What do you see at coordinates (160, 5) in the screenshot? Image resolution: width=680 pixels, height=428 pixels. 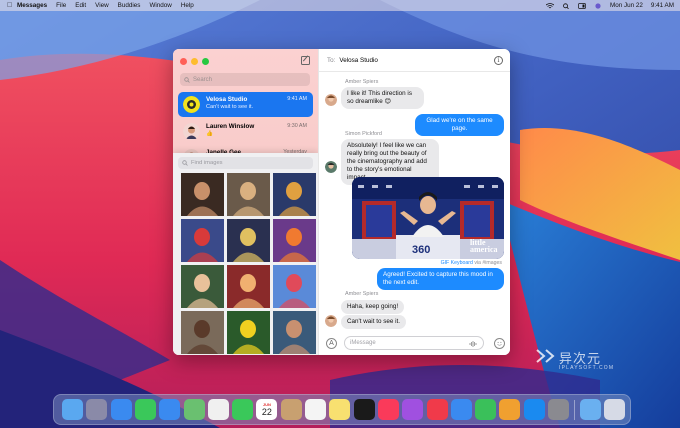 I see `menu-window: Window` at bounding box center [160, 5].